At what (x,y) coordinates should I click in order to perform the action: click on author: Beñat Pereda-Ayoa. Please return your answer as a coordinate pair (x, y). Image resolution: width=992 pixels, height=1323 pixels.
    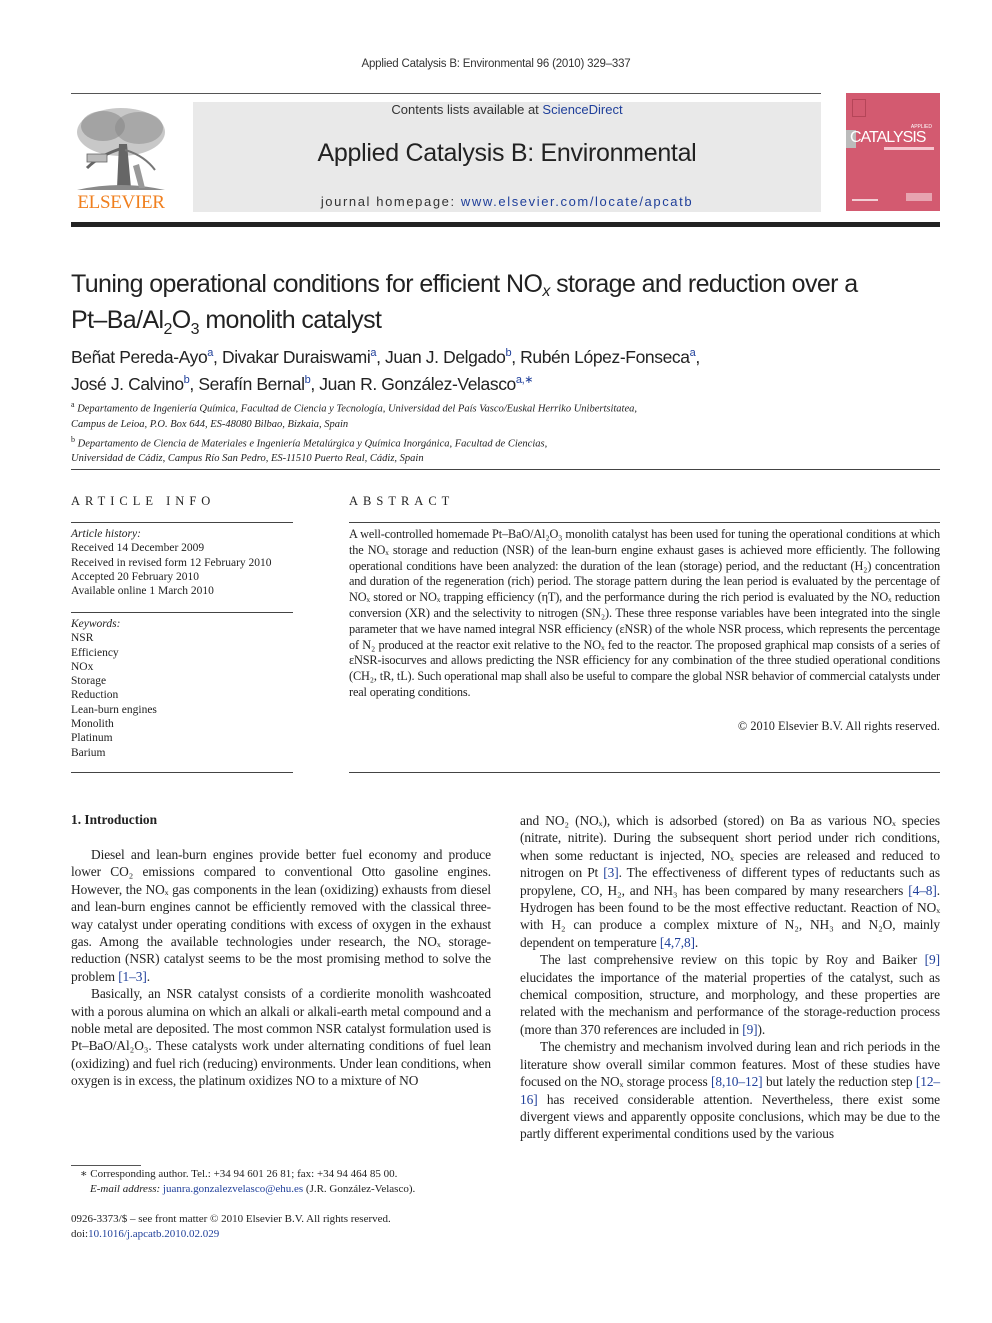
    Looking at the image, I should click on (142, 357).